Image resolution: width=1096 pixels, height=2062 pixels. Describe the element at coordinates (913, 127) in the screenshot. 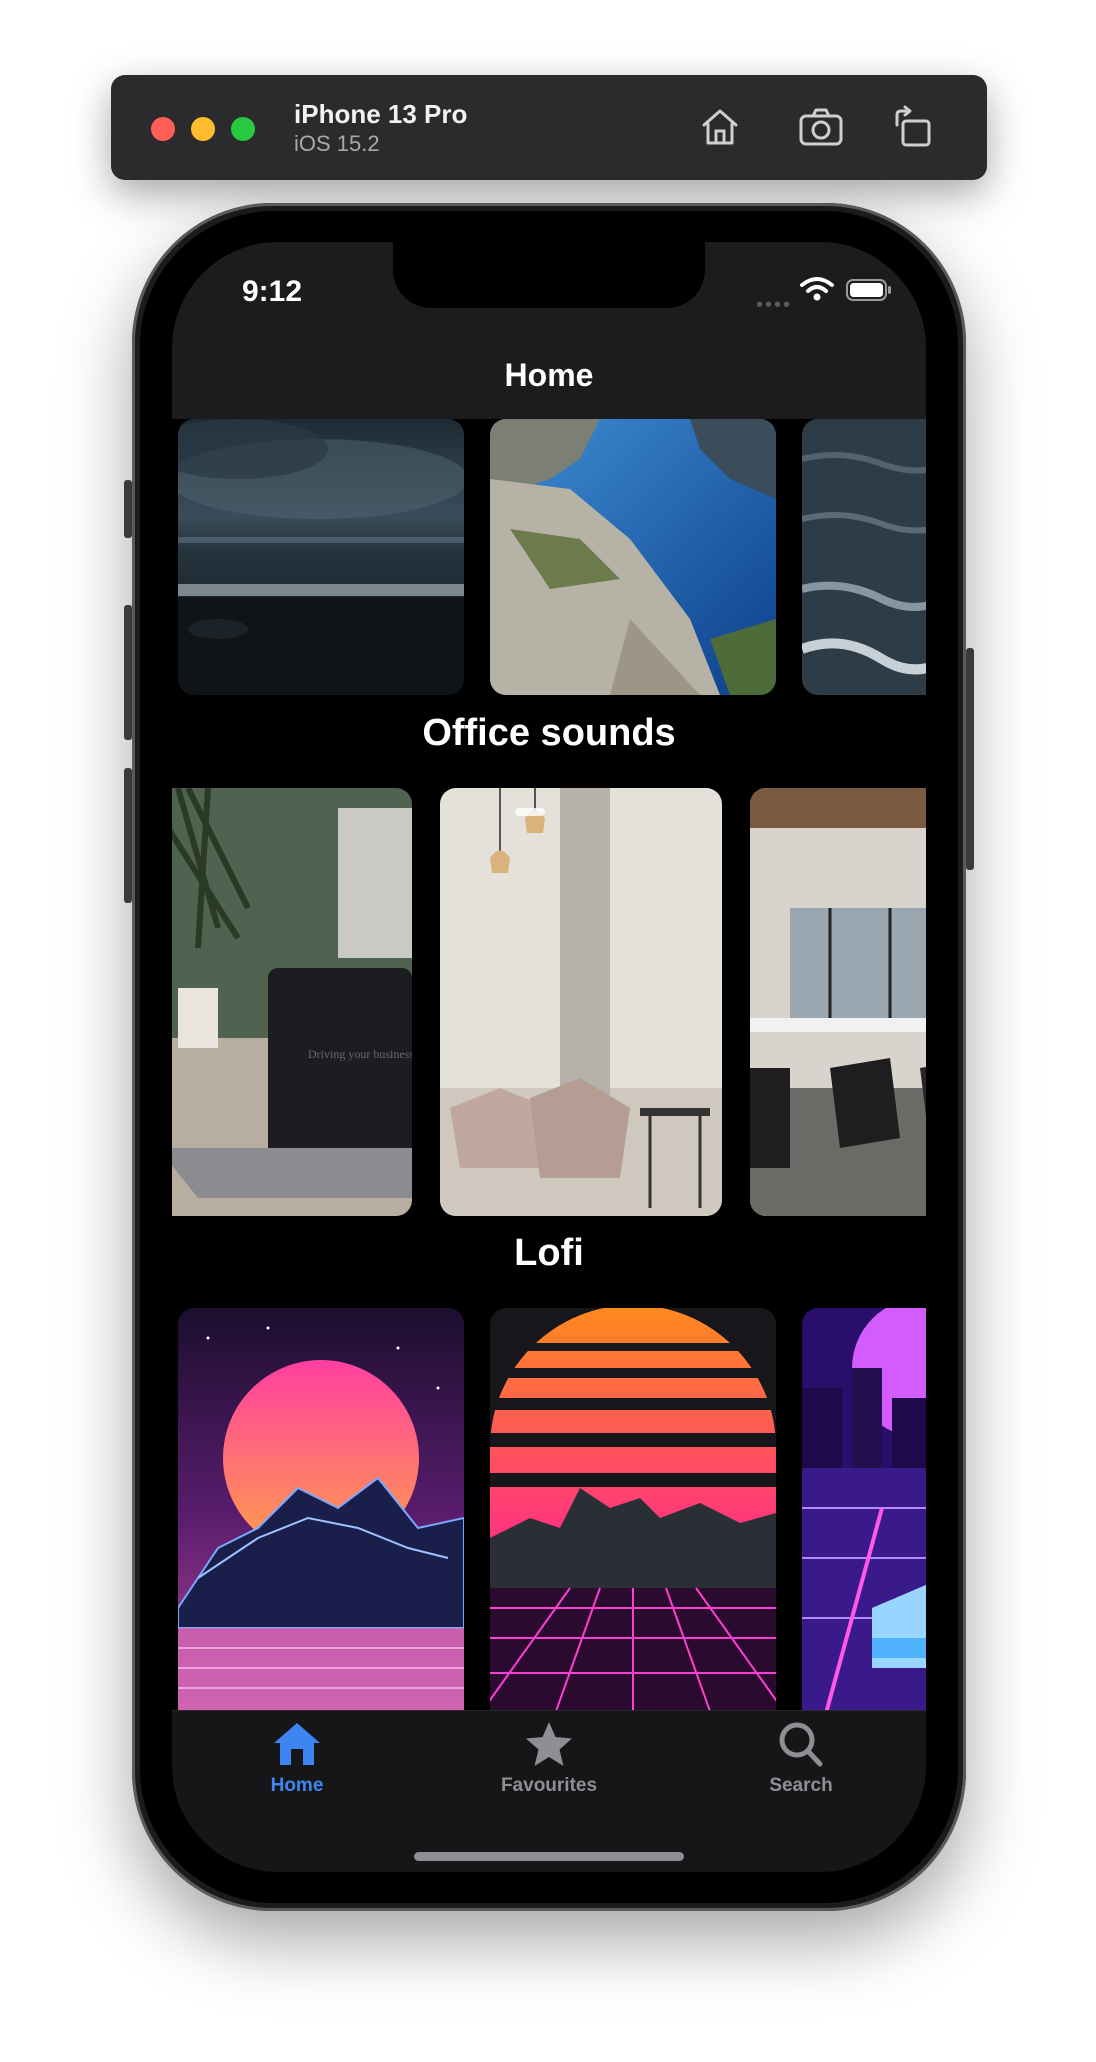

I see `rotate-icon` at that location.